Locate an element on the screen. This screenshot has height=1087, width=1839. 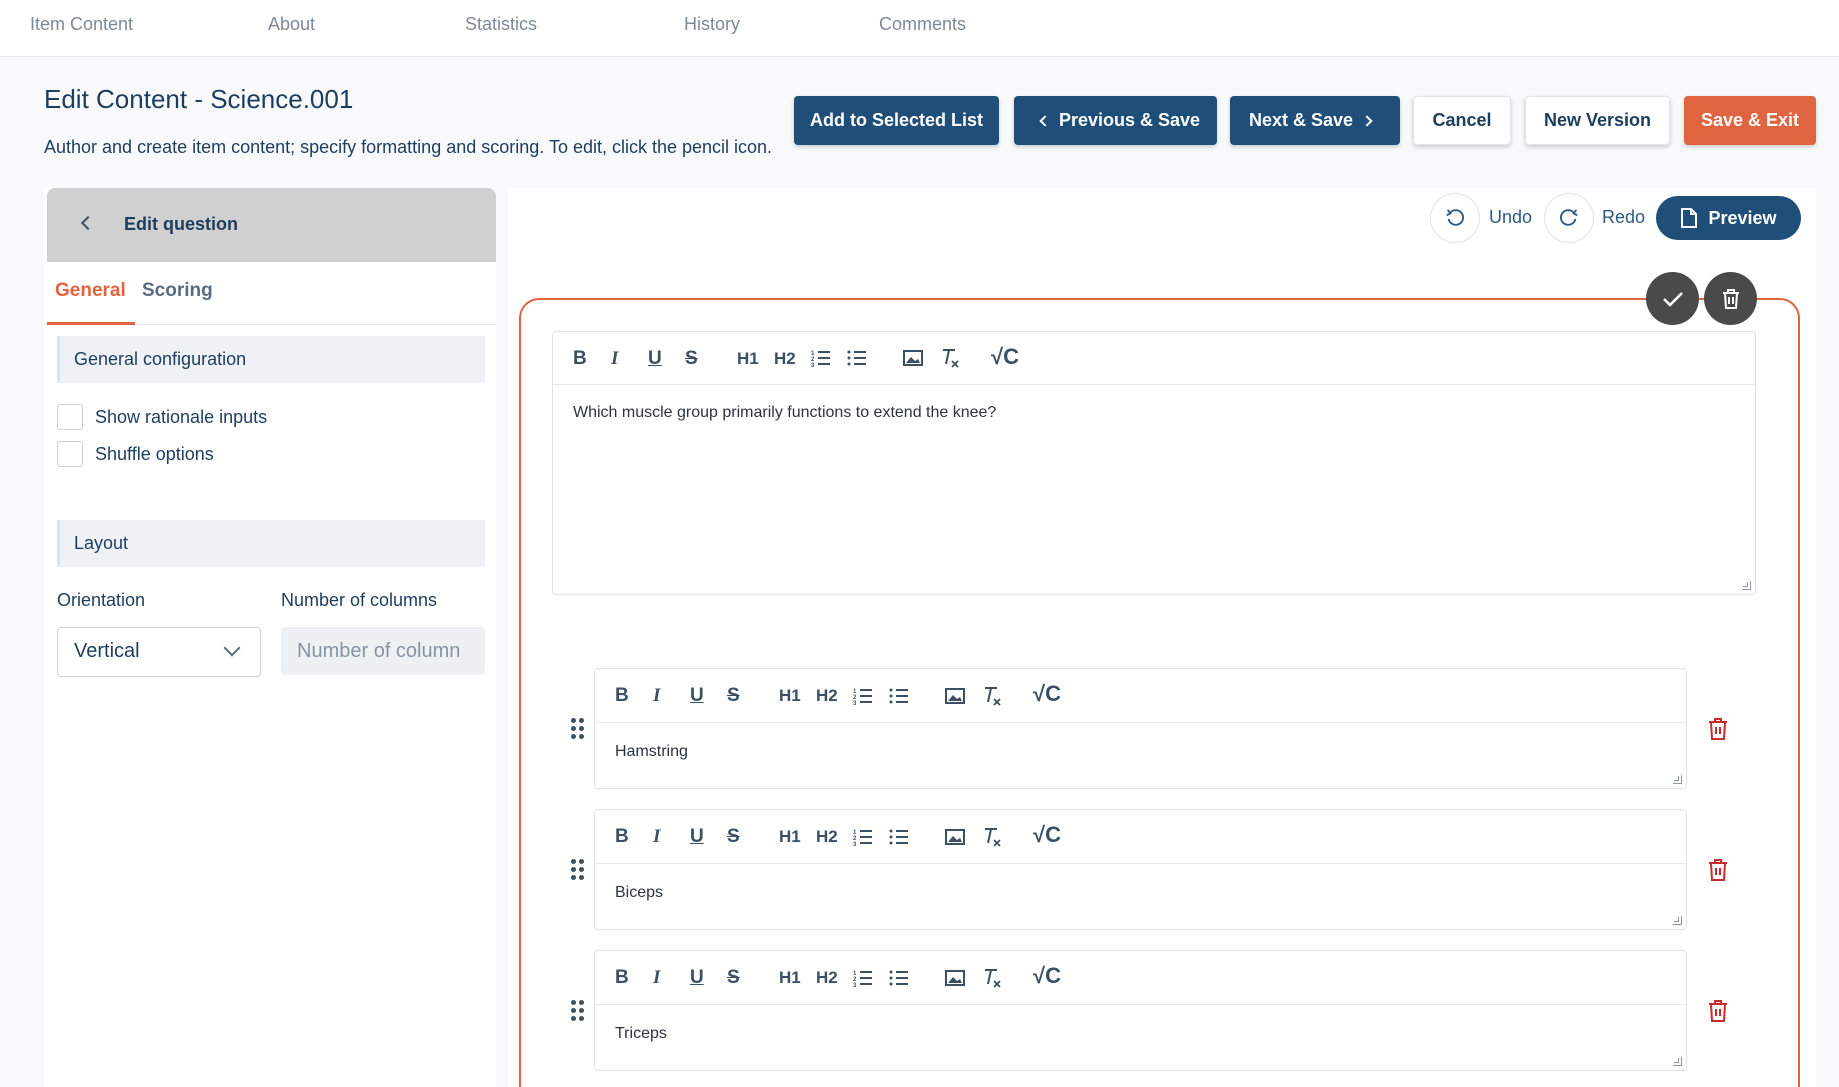
tab-history: History is located at coordinates (712, 24).